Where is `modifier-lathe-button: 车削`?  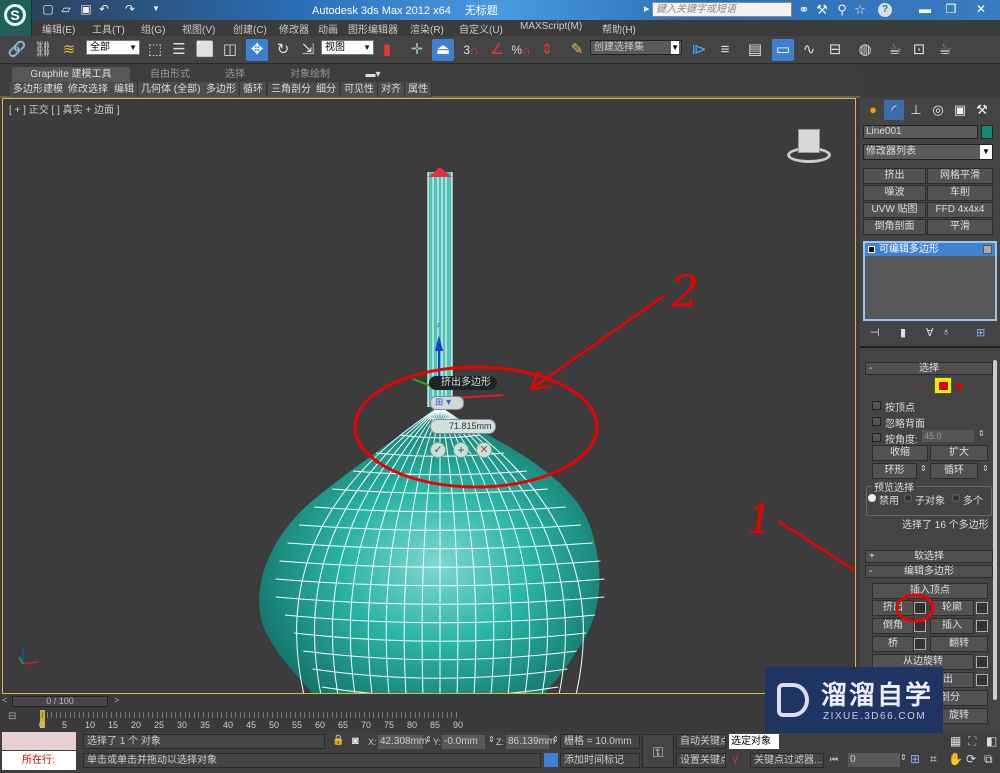
modifier-lathe-button: 车削 is located at coordinates (960, 193).